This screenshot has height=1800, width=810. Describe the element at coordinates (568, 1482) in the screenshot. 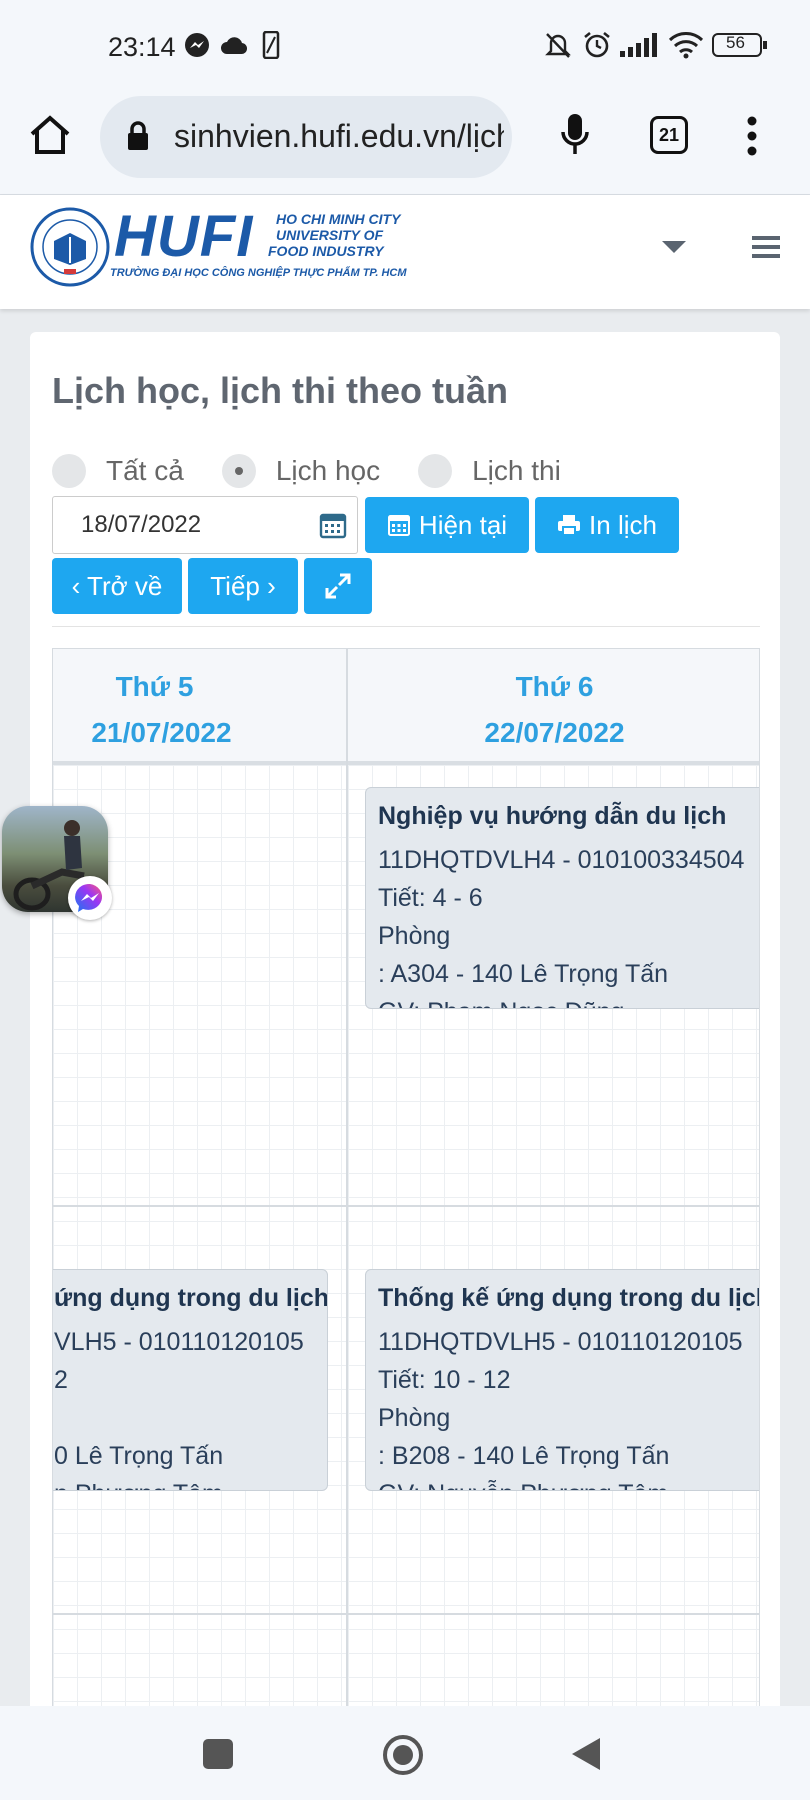

I see `event-teacher: GV: Nguyễn Phương Tâm` at that location.